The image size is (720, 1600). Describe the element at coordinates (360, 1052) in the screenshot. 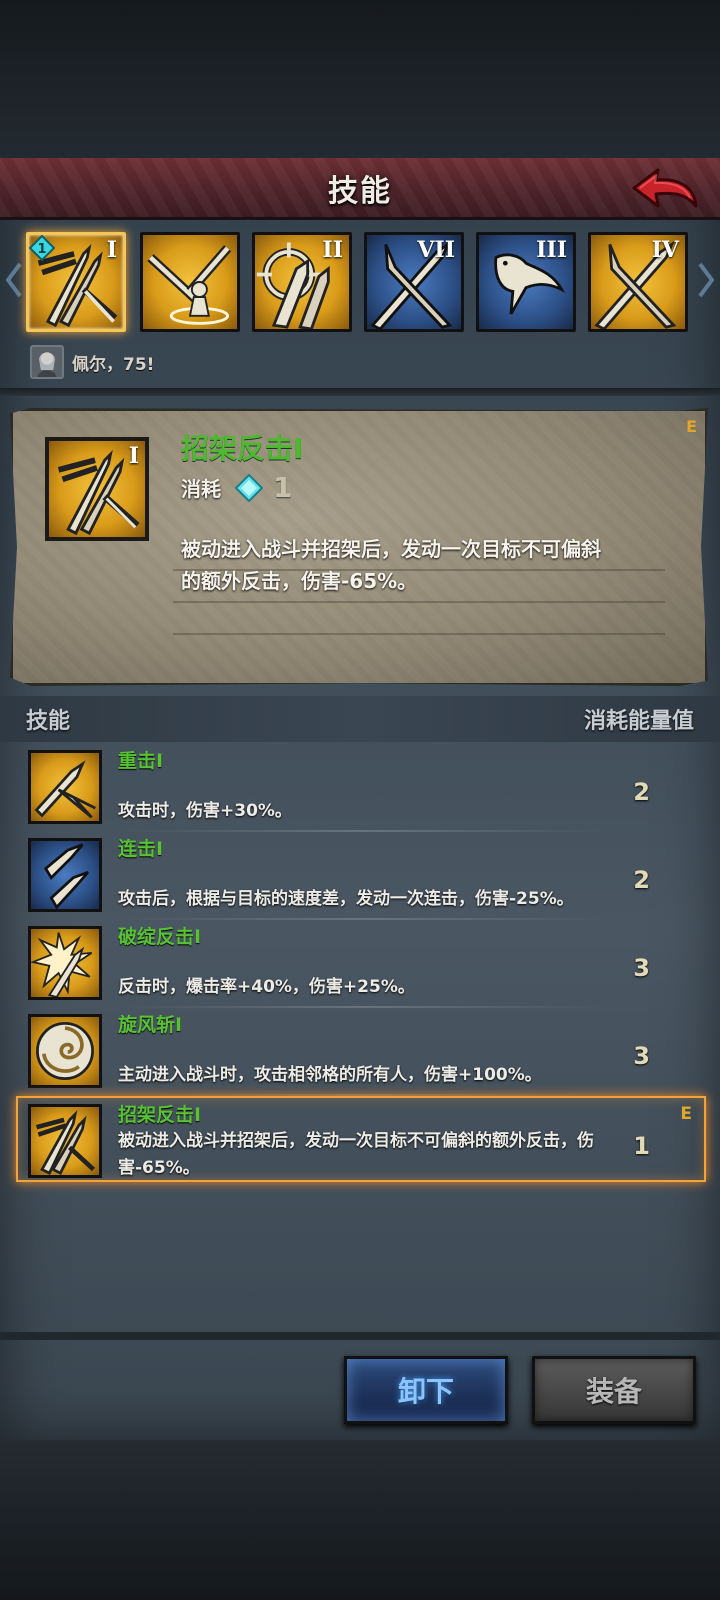

I see `list-item: 旋风斩I 主动进入战斗时，攻击相邻格的所有人，伤害+100%。 3` at that location.